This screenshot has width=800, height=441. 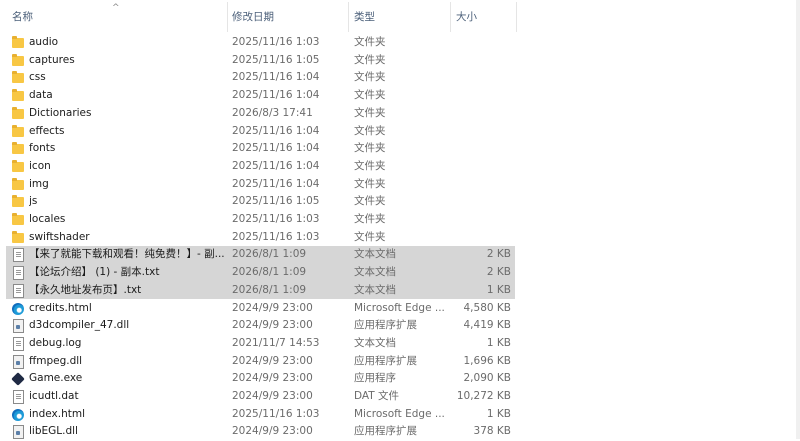 What do you see at coordinates (53, 431) in the screenshot?
I see `file-name: libEGL.dll` at bounding box center [53, 431].